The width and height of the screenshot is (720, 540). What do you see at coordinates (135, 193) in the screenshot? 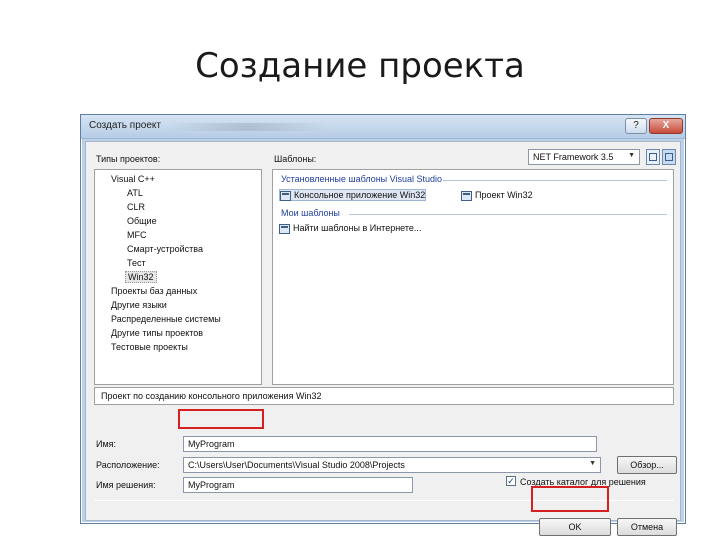
I see `tree-item-atl: ATL` at bounding box center [135, 193].